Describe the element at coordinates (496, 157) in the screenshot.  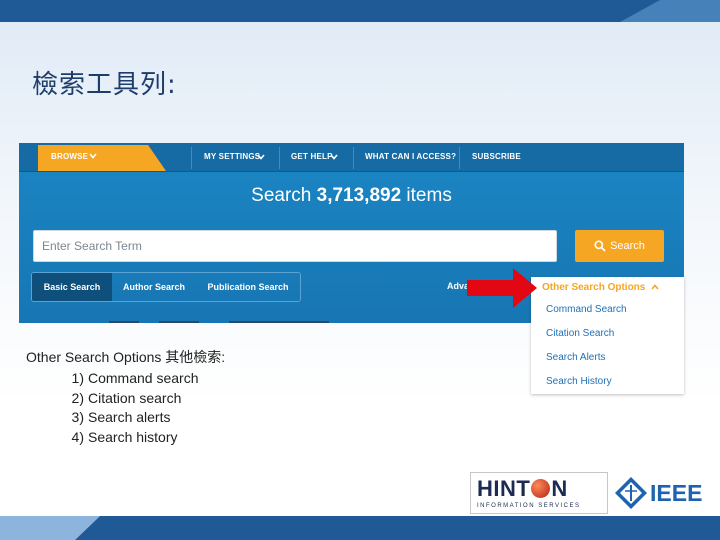
I see `nav-subscribe: SUBSCRIBE` at that location.